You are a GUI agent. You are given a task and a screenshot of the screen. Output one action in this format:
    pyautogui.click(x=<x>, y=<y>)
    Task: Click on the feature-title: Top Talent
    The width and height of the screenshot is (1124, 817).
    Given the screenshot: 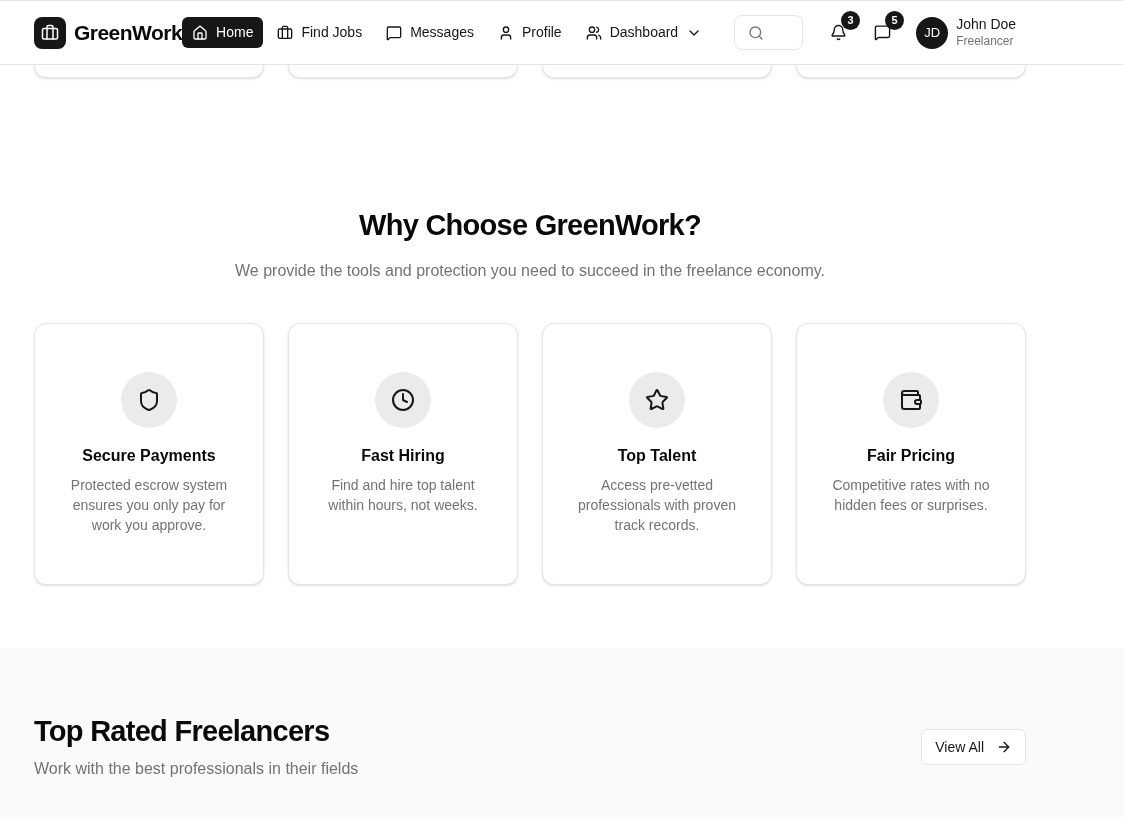 What is the action you would take?
    pyautogui.click(x=657, y=456)
    